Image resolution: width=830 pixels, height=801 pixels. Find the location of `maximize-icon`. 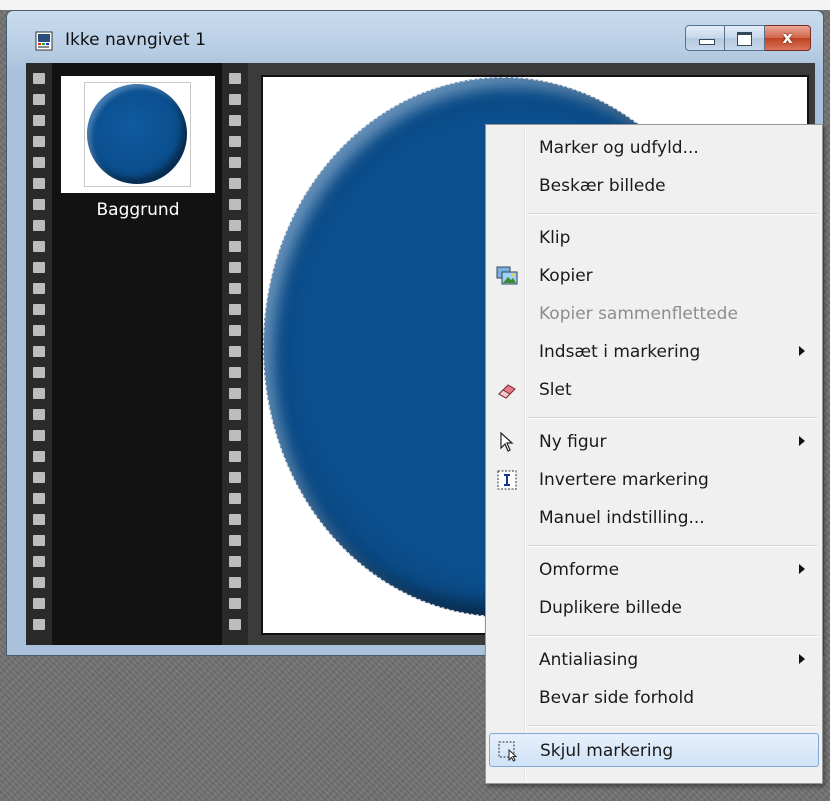

maximize-icon is located at coordinates (744, 39).